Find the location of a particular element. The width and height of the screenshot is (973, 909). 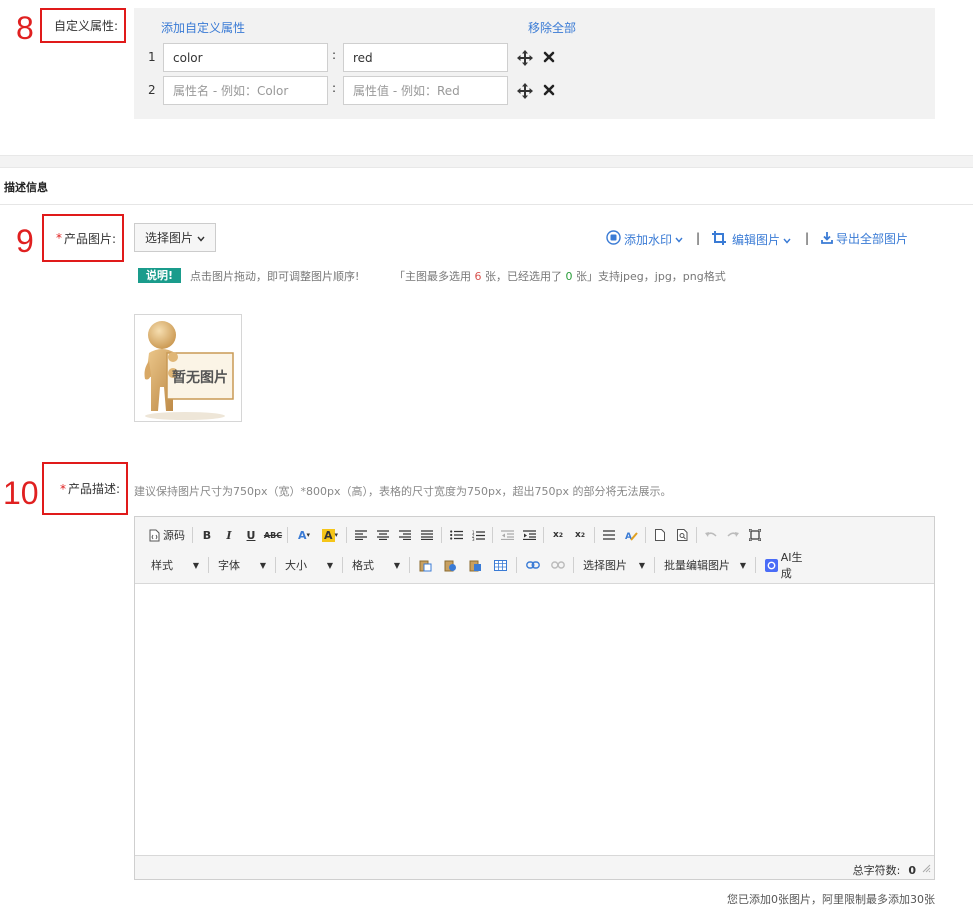

preview-icon is located at coordinates (682, 535).